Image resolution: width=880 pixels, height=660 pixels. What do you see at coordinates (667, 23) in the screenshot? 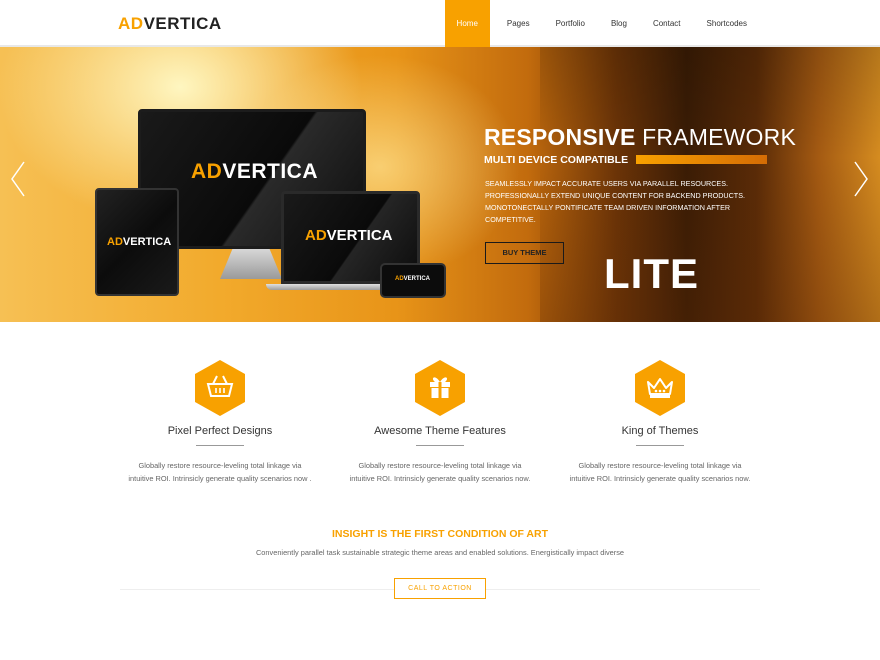
I see `nav-item-contact: Contact` at bounding box center [667, 23].